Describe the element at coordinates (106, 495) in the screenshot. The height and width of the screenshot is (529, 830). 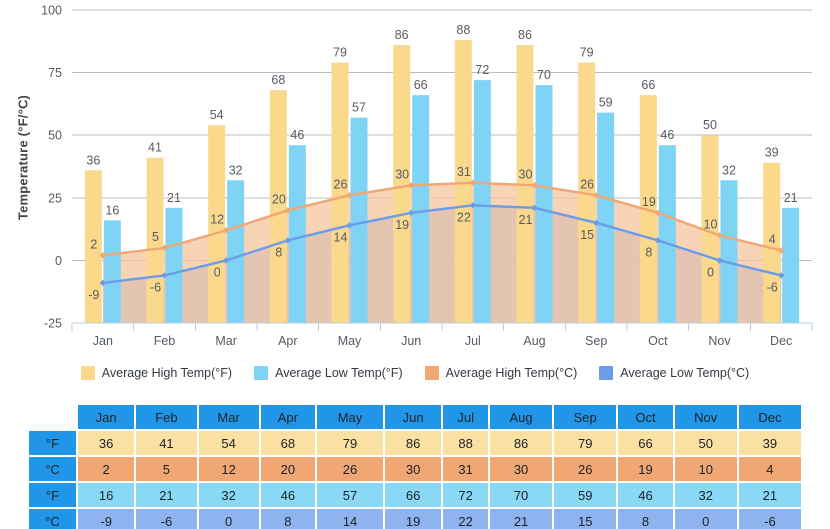
I see `table-cell: 16` at that location.